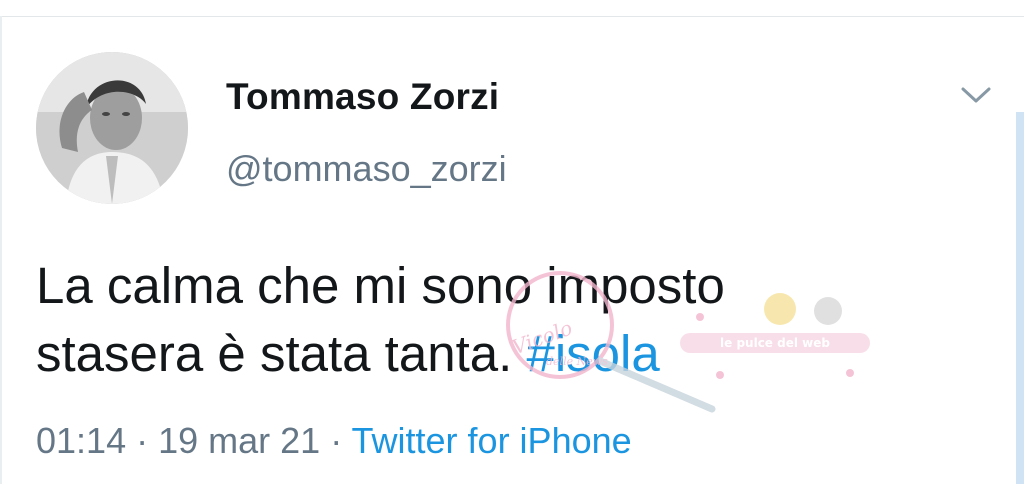 The width and height of the screenshot is (1024, 484). What do you see at coordinates (492, 440) in the screenshot?
I see `tweet-source-link: Twitter for iPhone` at bounding box center [492, 440].